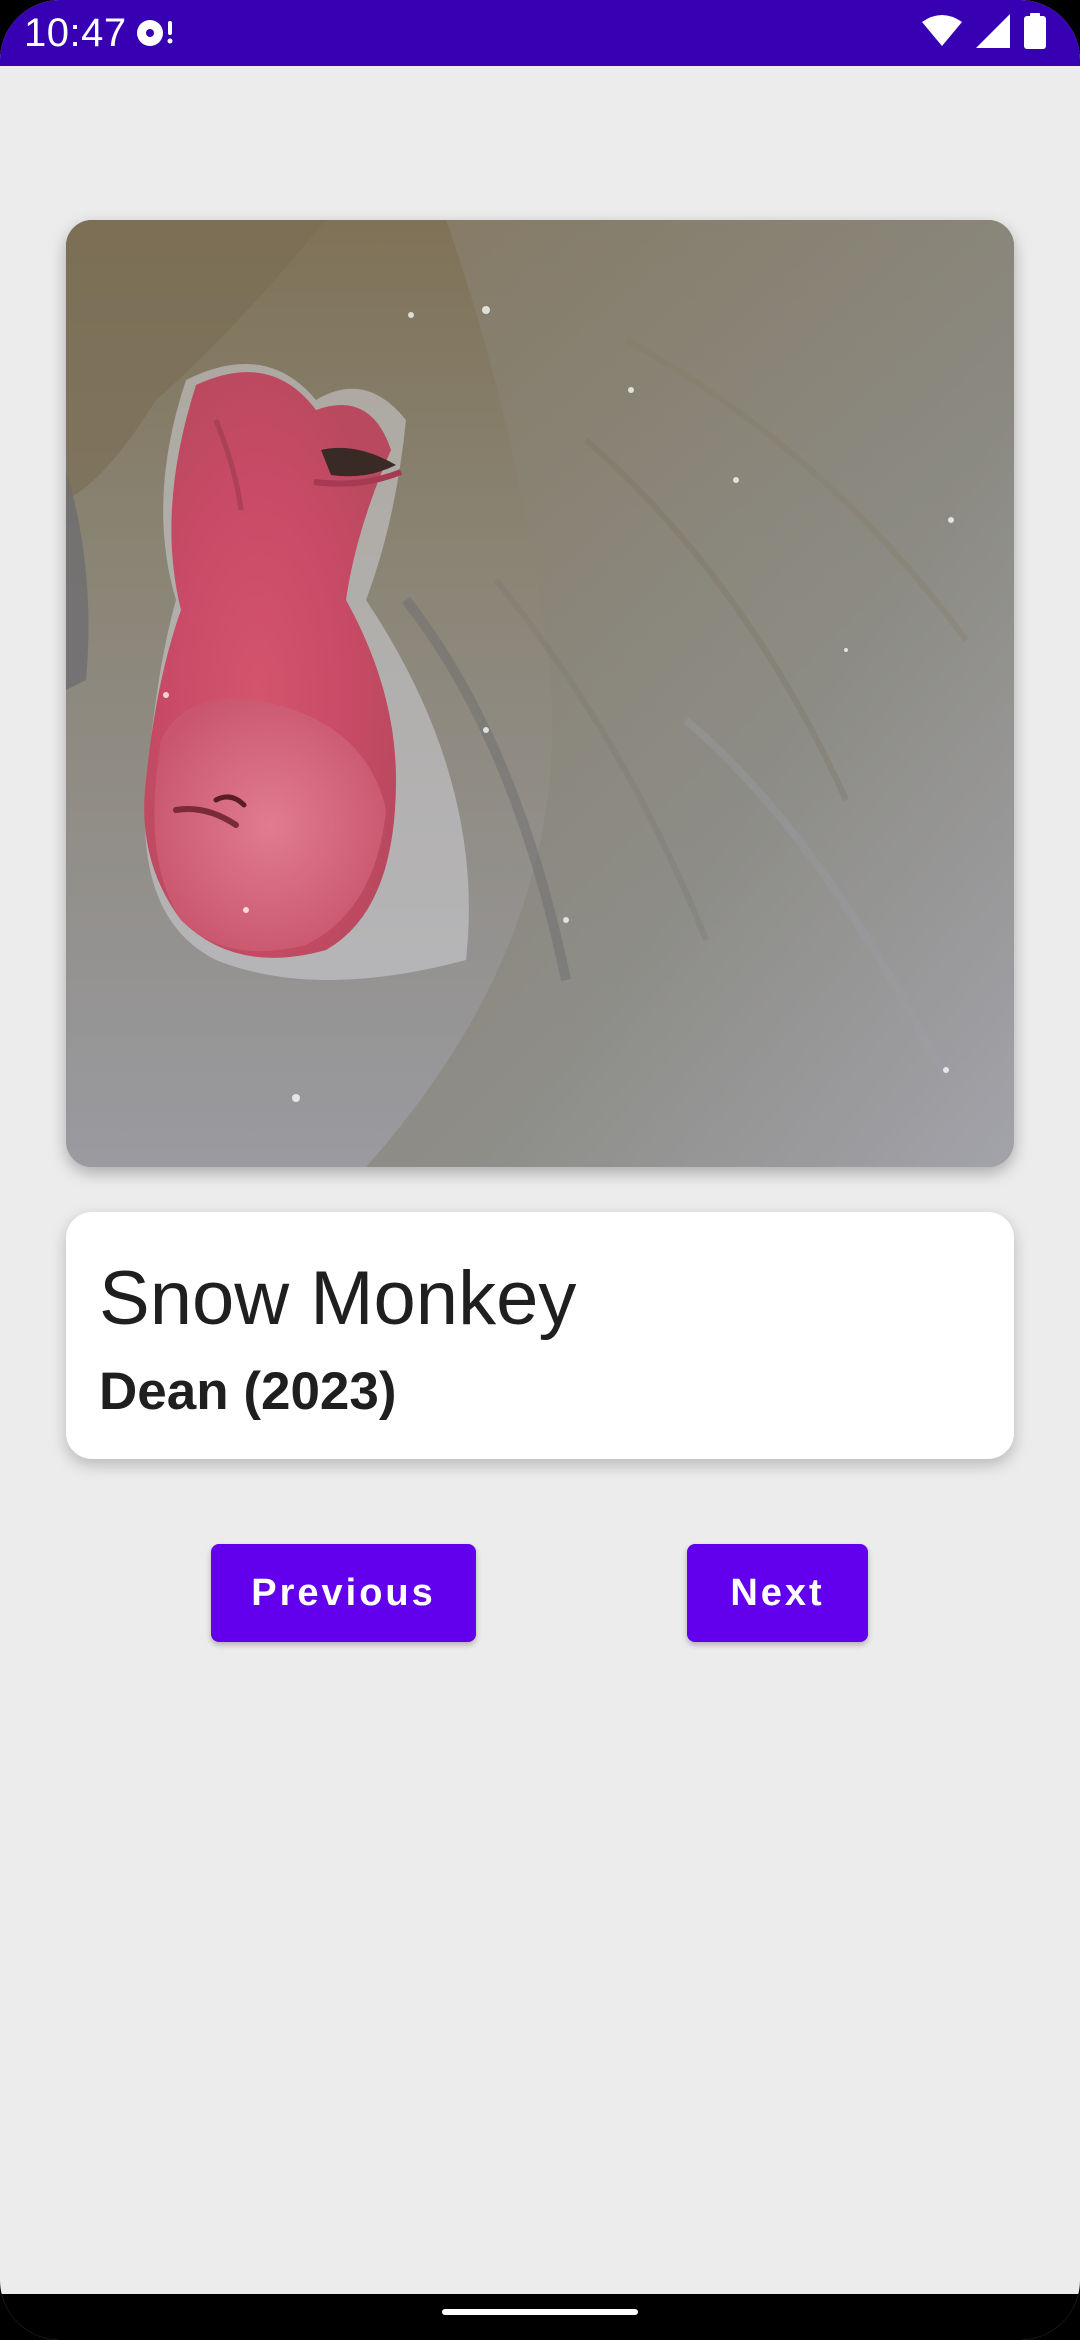 The height and width of the screenshot is (2340, 1080). Describe the element at coordinates (540, 2312) in the screenshot. I see `home-gesture-handle` at that location.